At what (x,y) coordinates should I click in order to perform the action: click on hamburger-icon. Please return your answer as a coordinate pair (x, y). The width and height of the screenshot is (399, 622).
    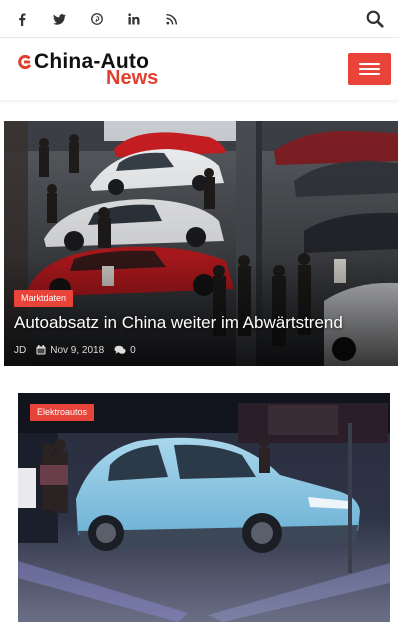
    Looking at the image, I should click on (369, 69).